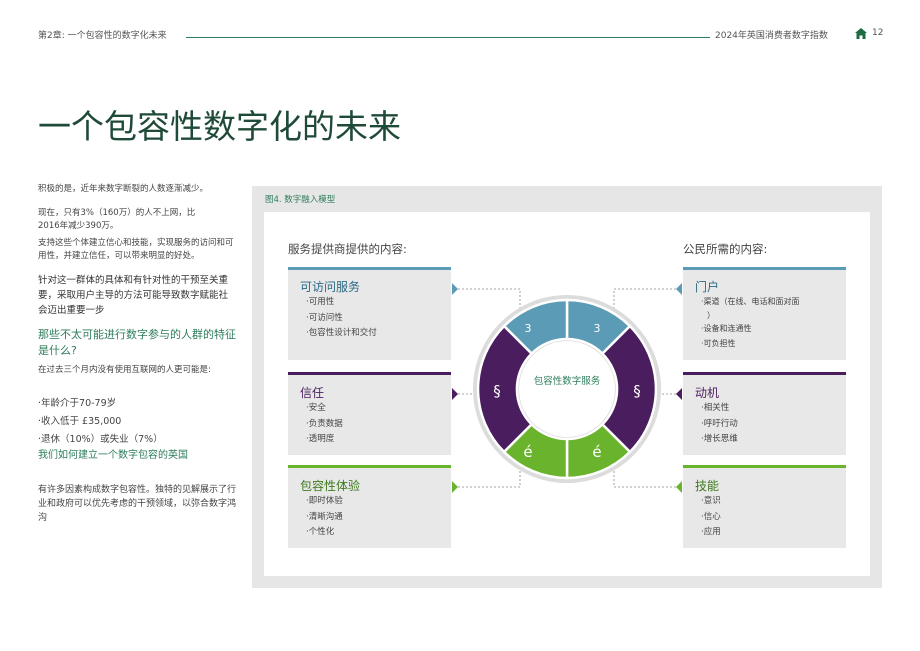 This screenshot has width=920, height=651. I want to click on ring-center, so click(567, 389).